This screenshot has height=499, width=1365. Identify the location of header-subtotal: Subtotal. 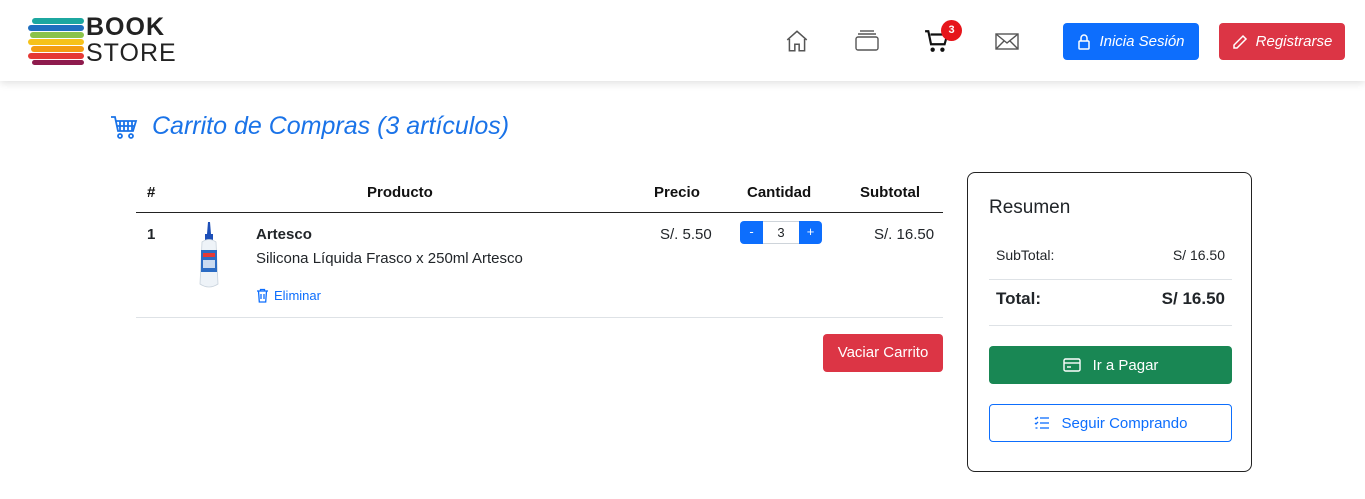
(890, 192).